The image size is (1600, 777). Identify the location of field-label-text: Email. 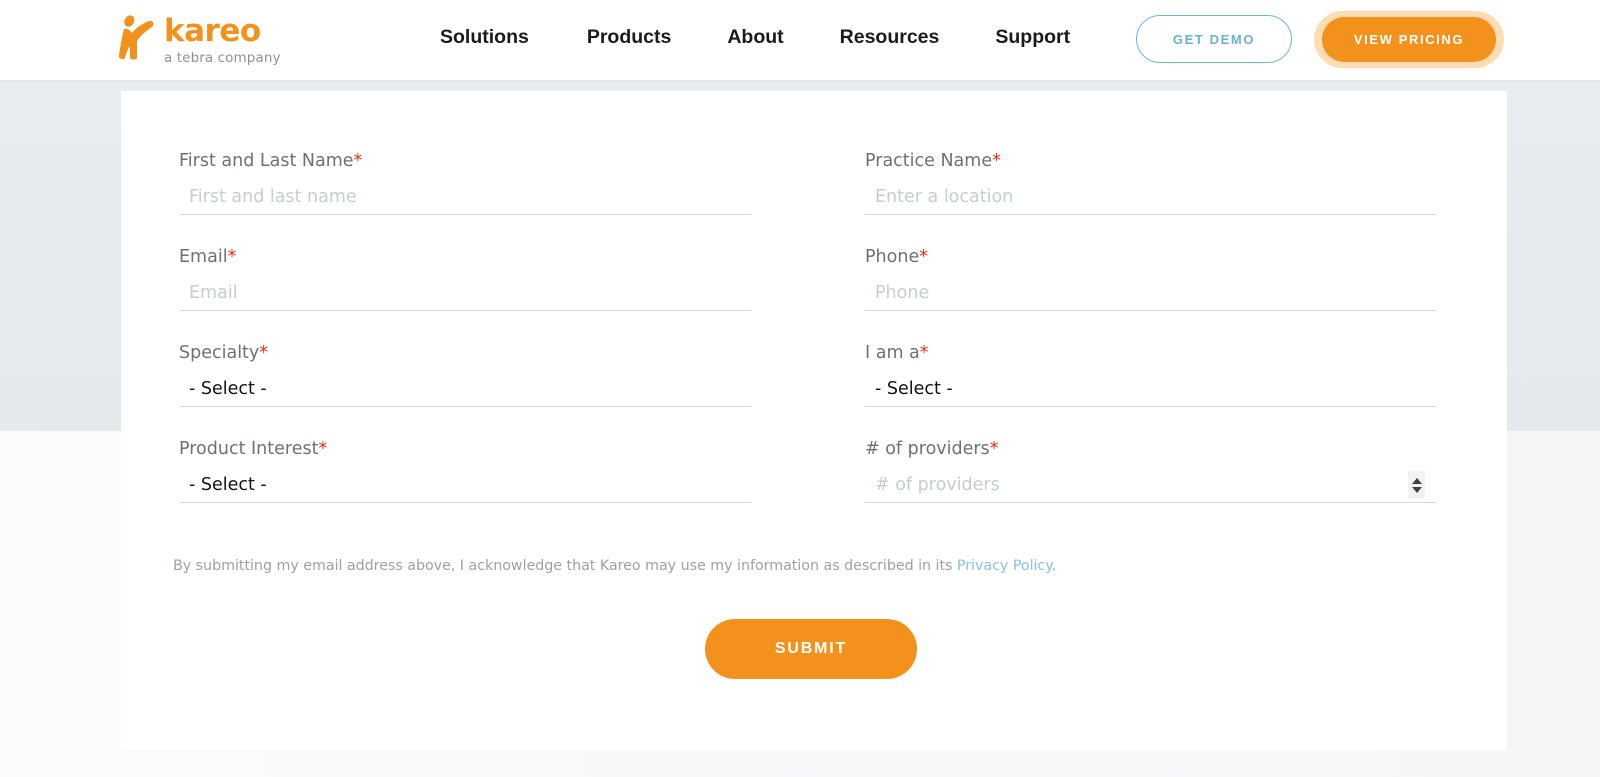
(203, 257).